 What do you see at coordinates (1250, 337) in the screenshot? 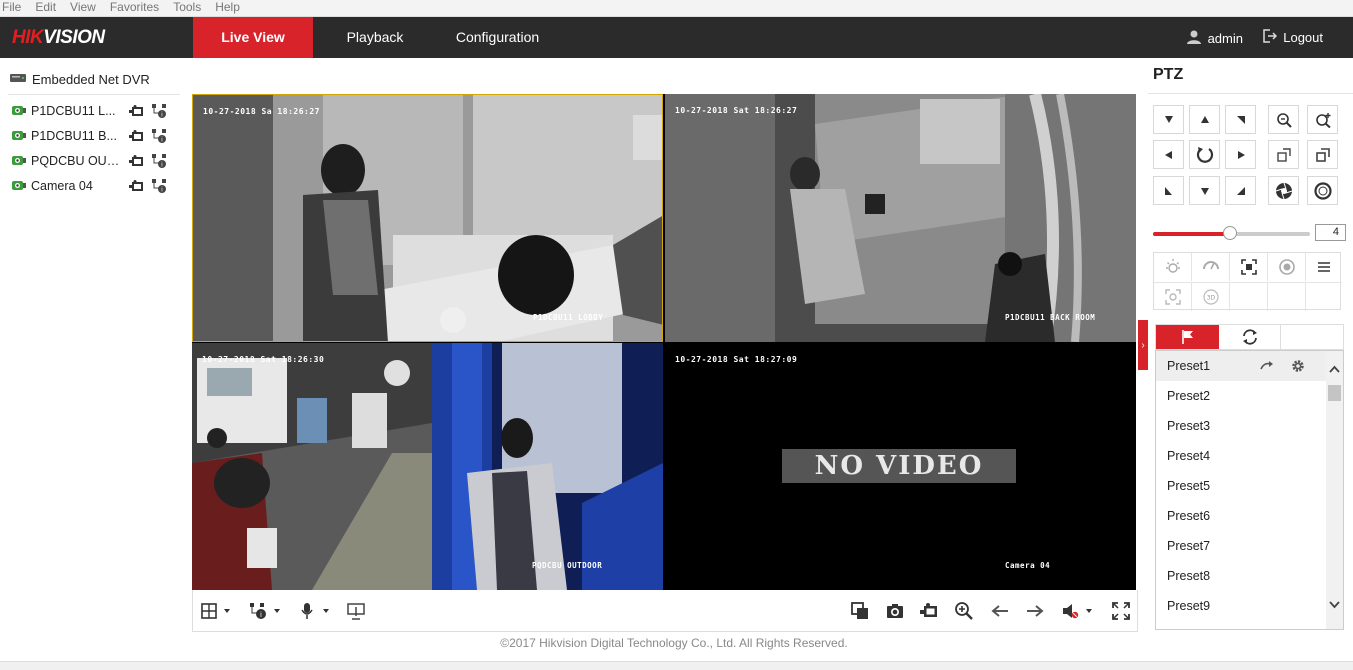
I see `tab-patrol` at bounding box center [1250, 337].